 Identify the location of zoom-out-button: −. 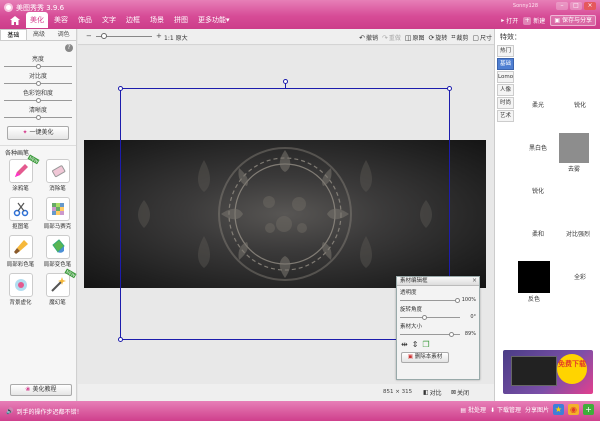
(89, 36).